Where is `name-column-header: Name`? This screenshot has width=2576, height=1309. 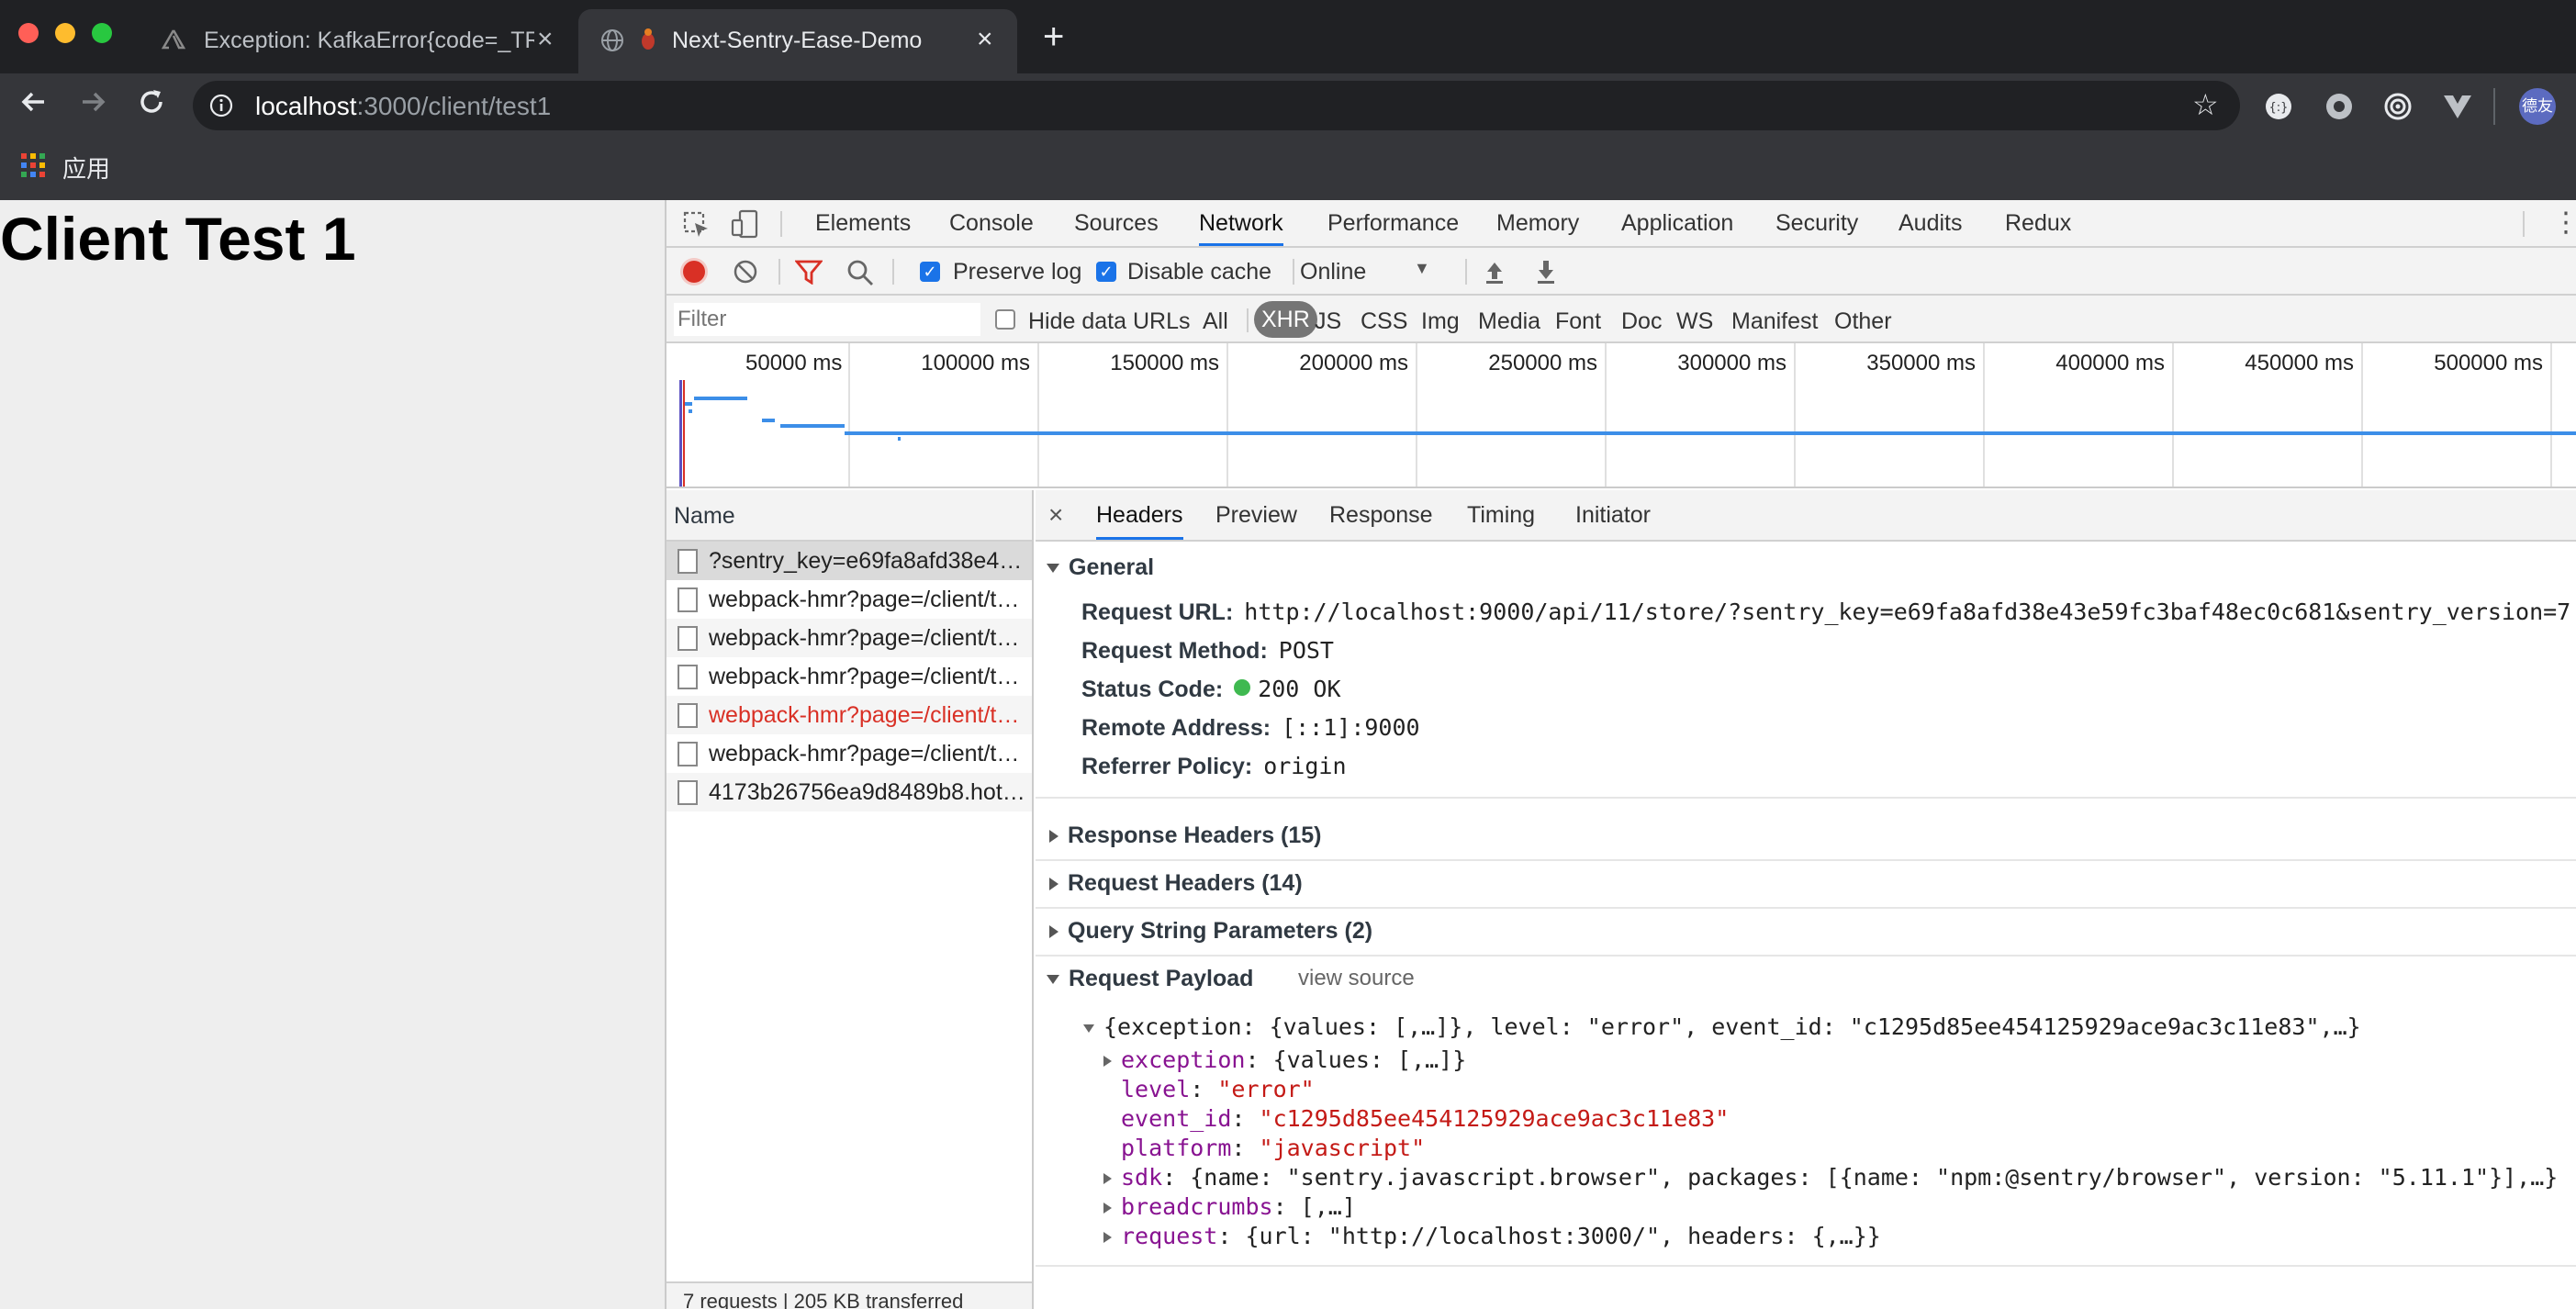
name-column-header: Name is located at coordinates (849, 516).